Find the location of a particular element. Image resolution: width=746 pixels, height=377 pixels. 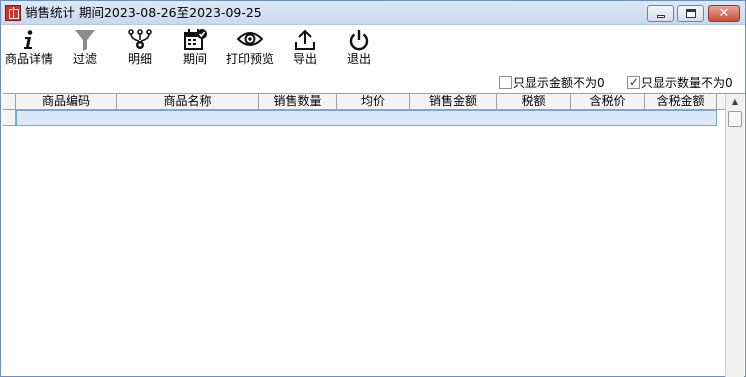

print-preview-button: 打印预览 is located at coordinates (250, 49).